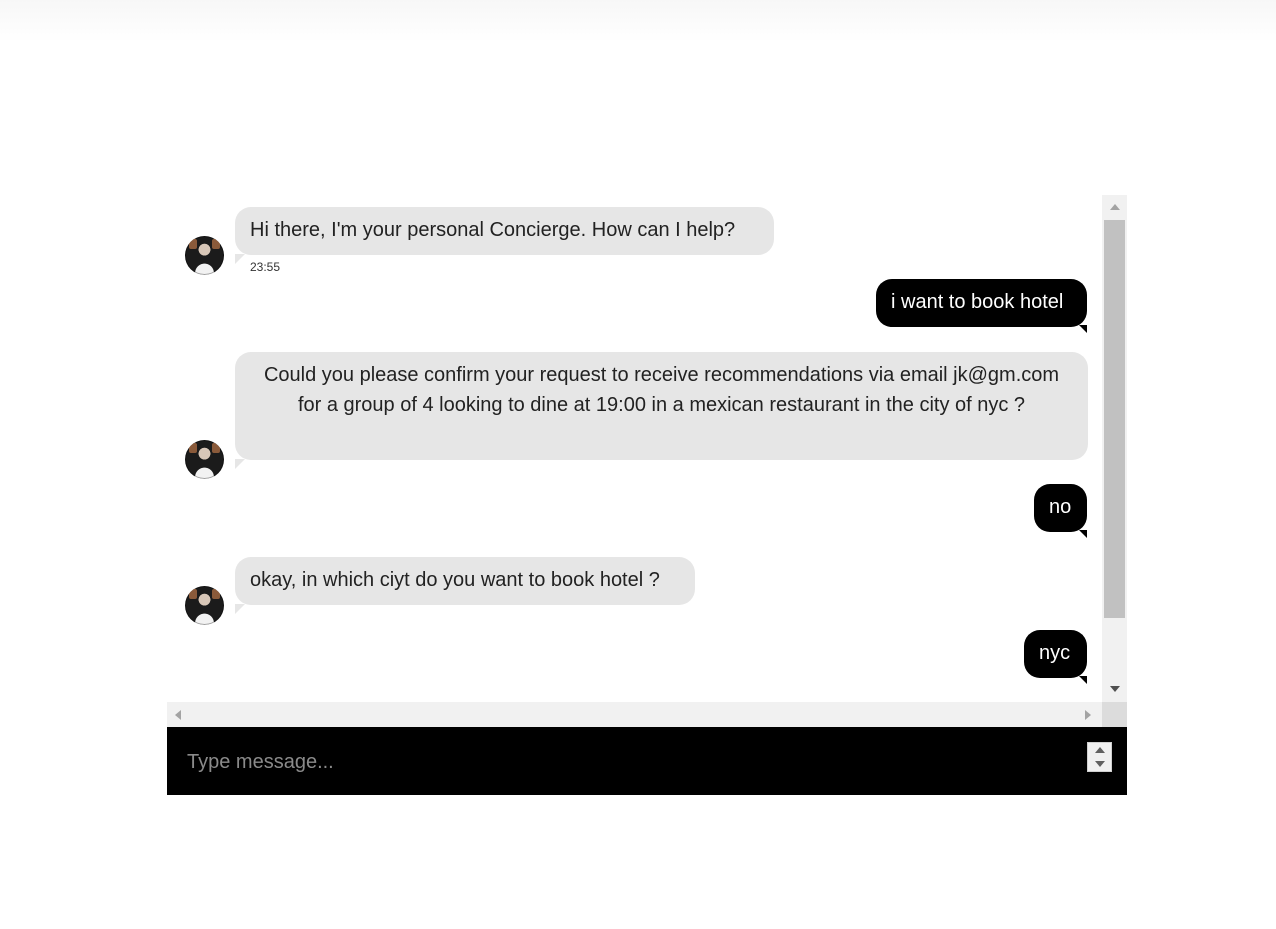  Describe the element at coordinates (265, 267) in the screenshot. I see `message-timestamp: 23:55` at that location.